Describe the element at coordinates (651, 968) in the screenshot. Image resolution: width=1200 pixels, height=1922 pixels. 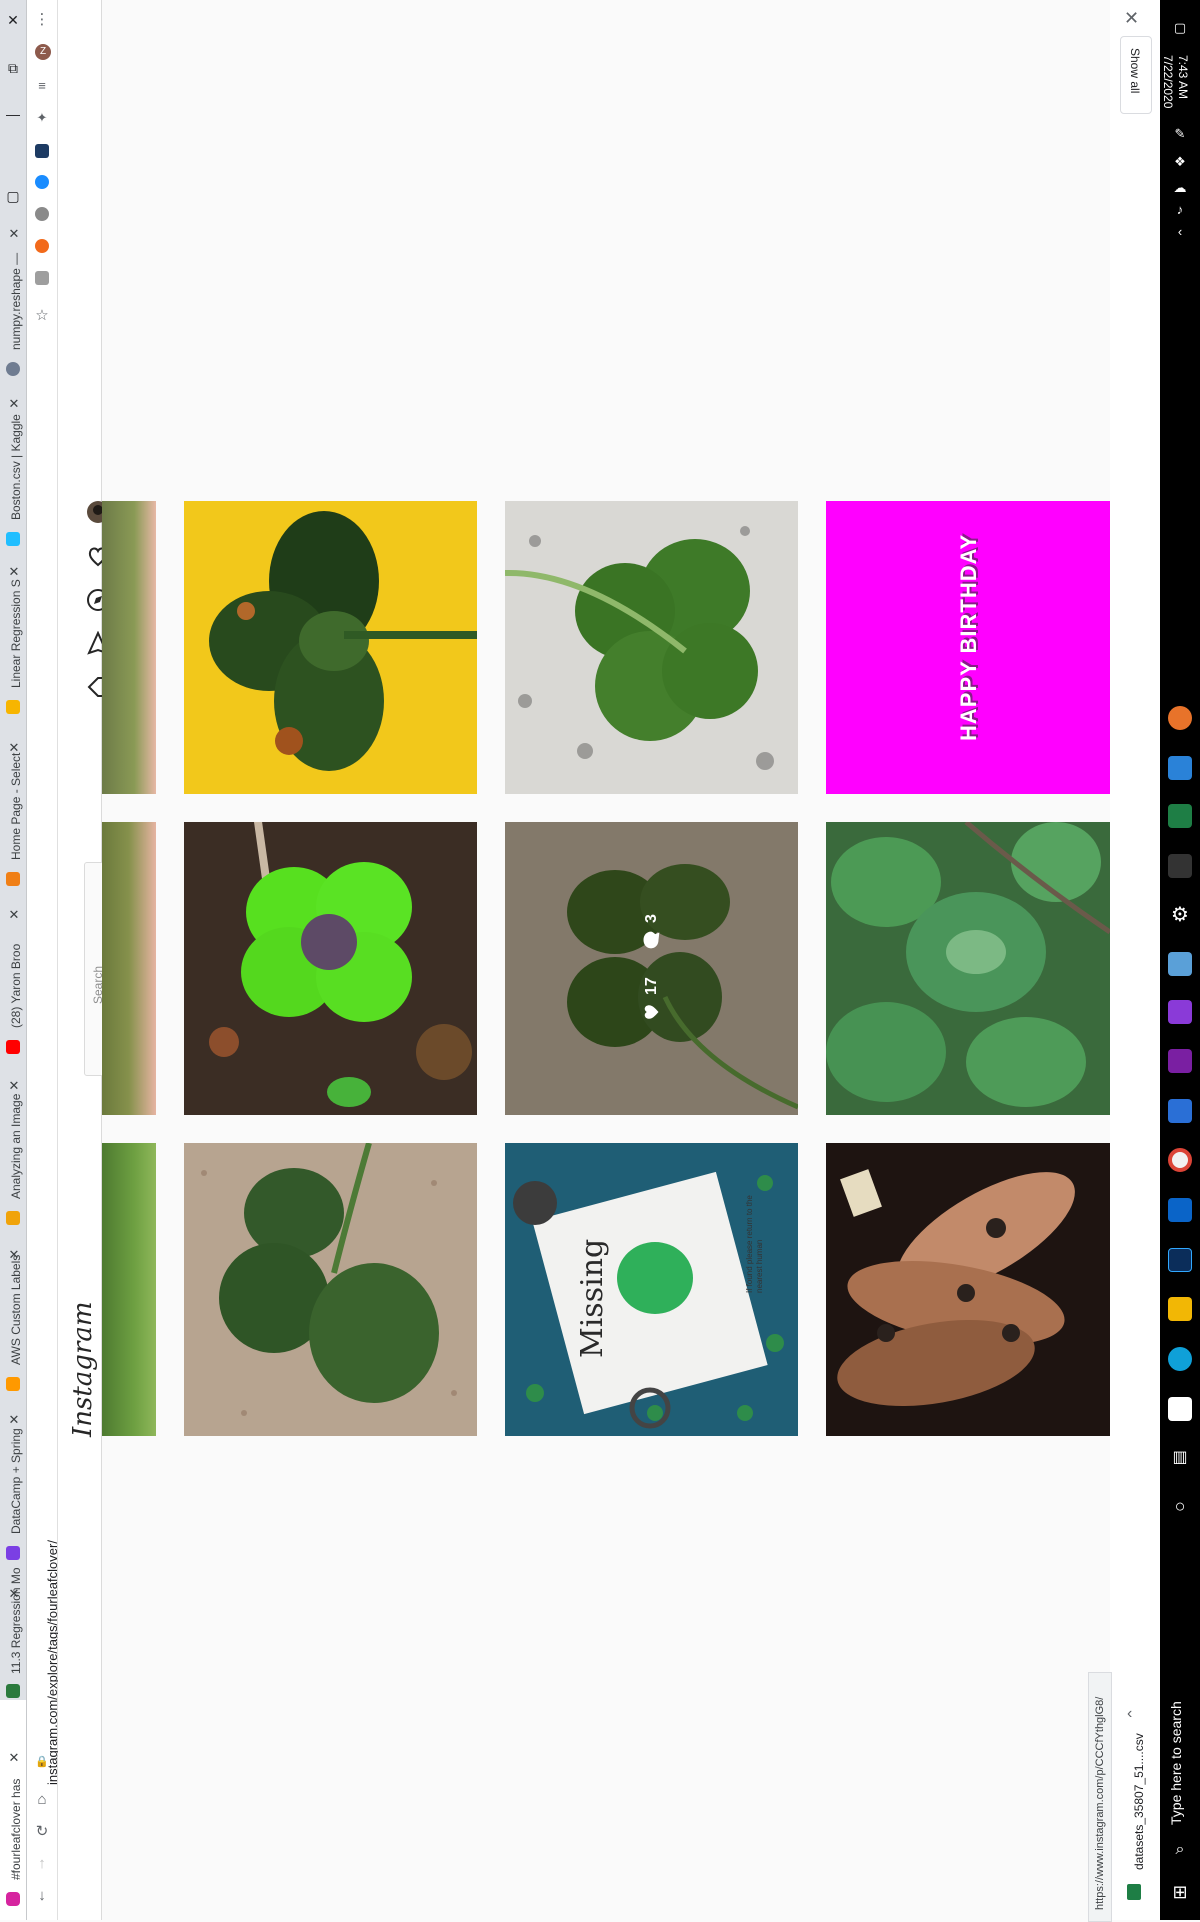
I see `post-thumbnail-hovered: 17 3` at that location.